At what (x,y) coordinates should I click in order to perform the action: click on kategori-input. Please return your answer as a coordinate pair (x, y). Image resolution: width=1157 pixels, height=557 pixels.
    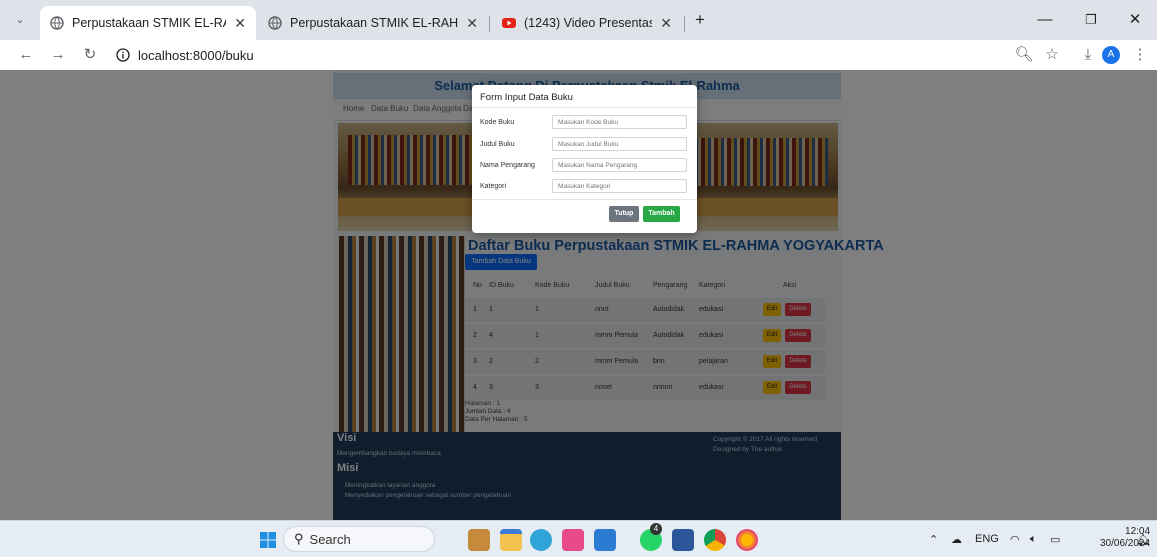
    Looking at the image, I should click on (619, 186).